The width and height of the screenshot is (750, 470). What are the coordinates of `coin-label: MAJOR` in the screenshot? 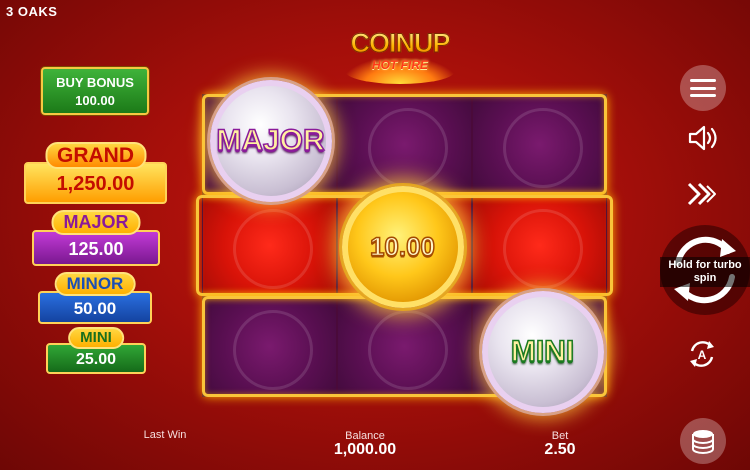 It's located at (271, 140).